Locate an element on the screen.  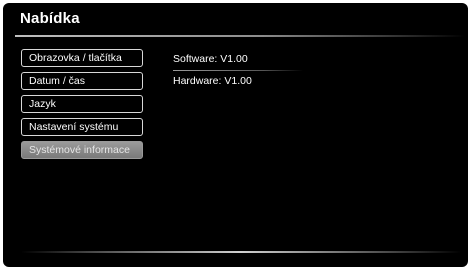
menu-item-date-time: Datum / čas is located at coordinates (82, 81).